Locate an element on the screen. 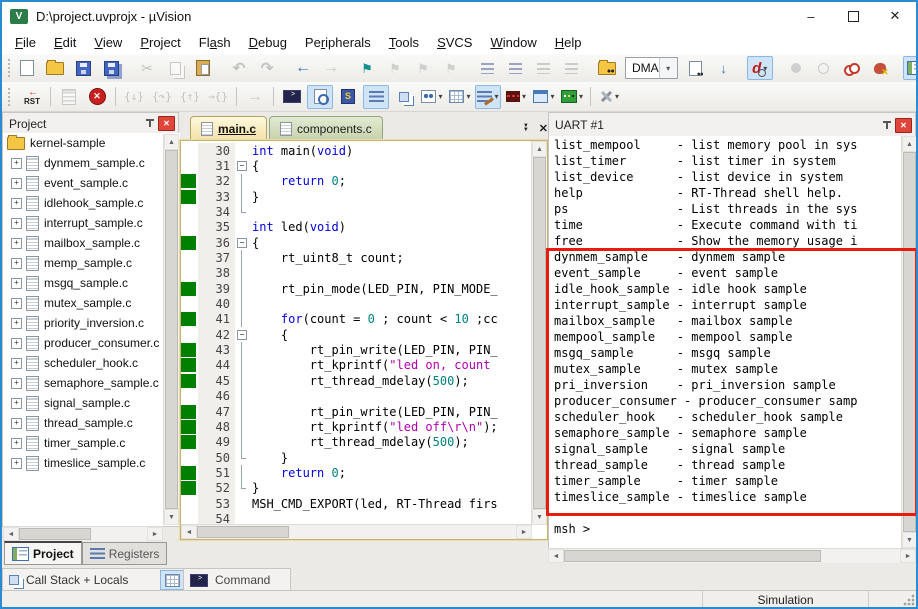  stop-button: ✕ is located at coordinates (97, 97).